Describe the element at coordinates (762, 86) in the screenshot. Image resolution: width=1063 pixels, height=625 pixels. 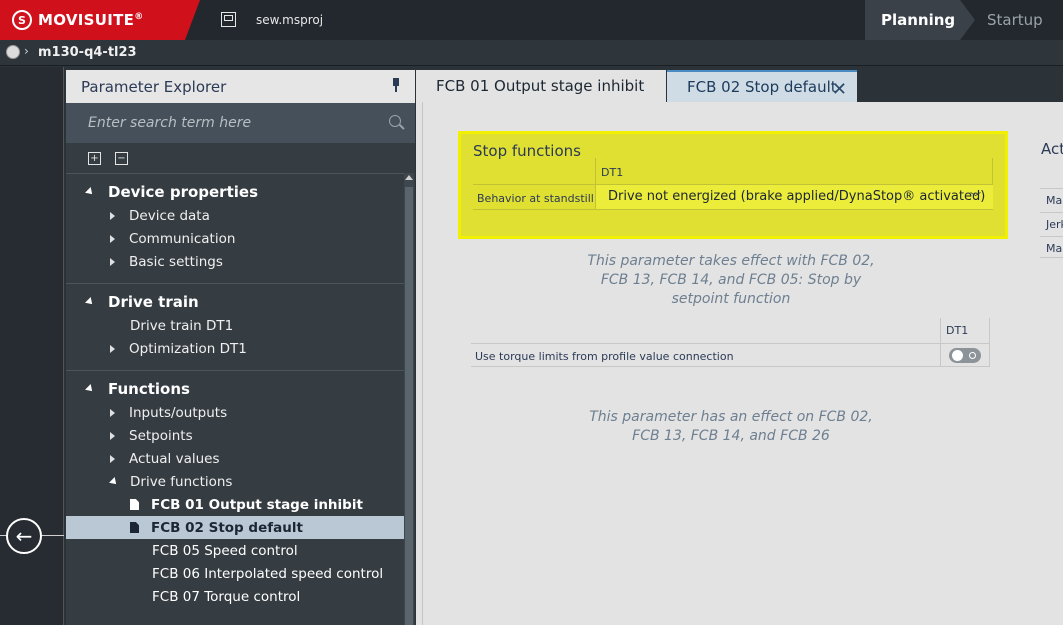
I see `tab-fcb02: FCB 02 Stop default ✕` at that location.